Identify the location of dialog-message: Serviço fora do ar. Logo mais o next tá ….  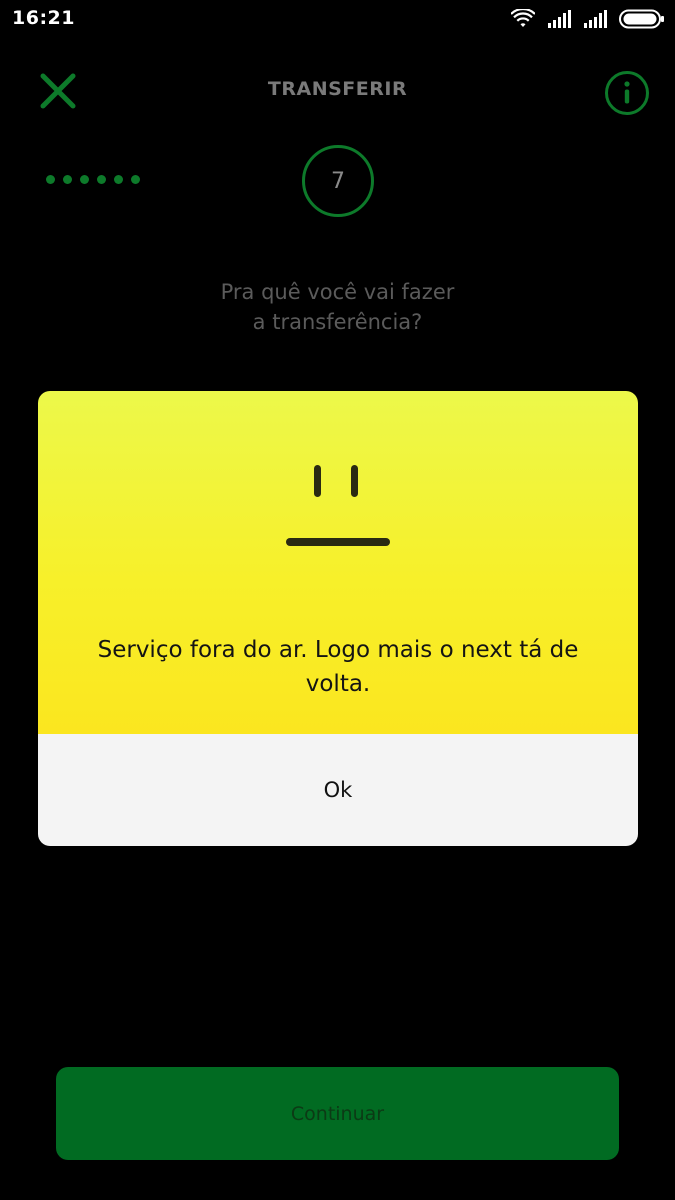
(338, 667).